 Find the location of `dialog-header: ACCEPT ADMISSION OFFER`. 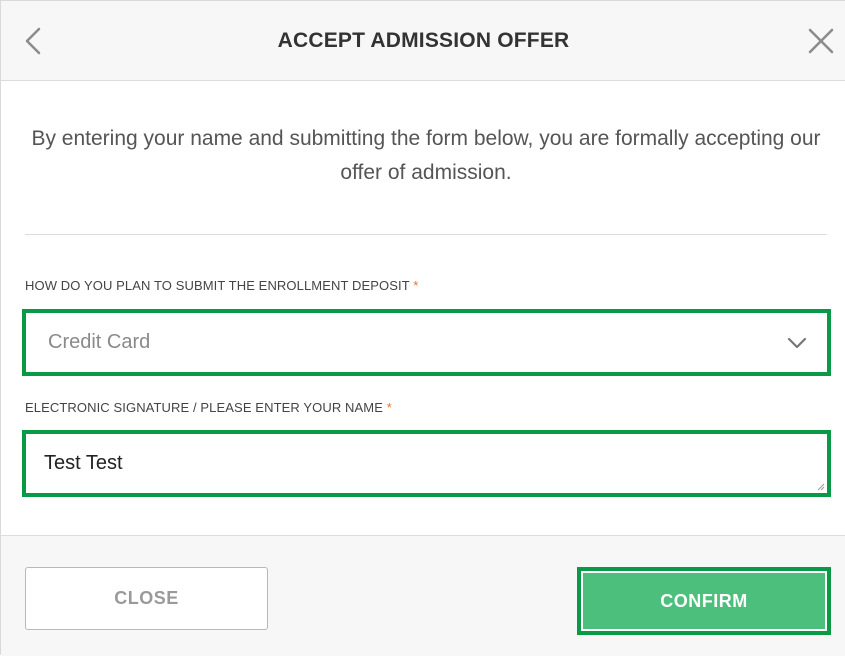

dialog-header: ACCEPT ADMISSION OFFER is located at coordinates (423, 41).